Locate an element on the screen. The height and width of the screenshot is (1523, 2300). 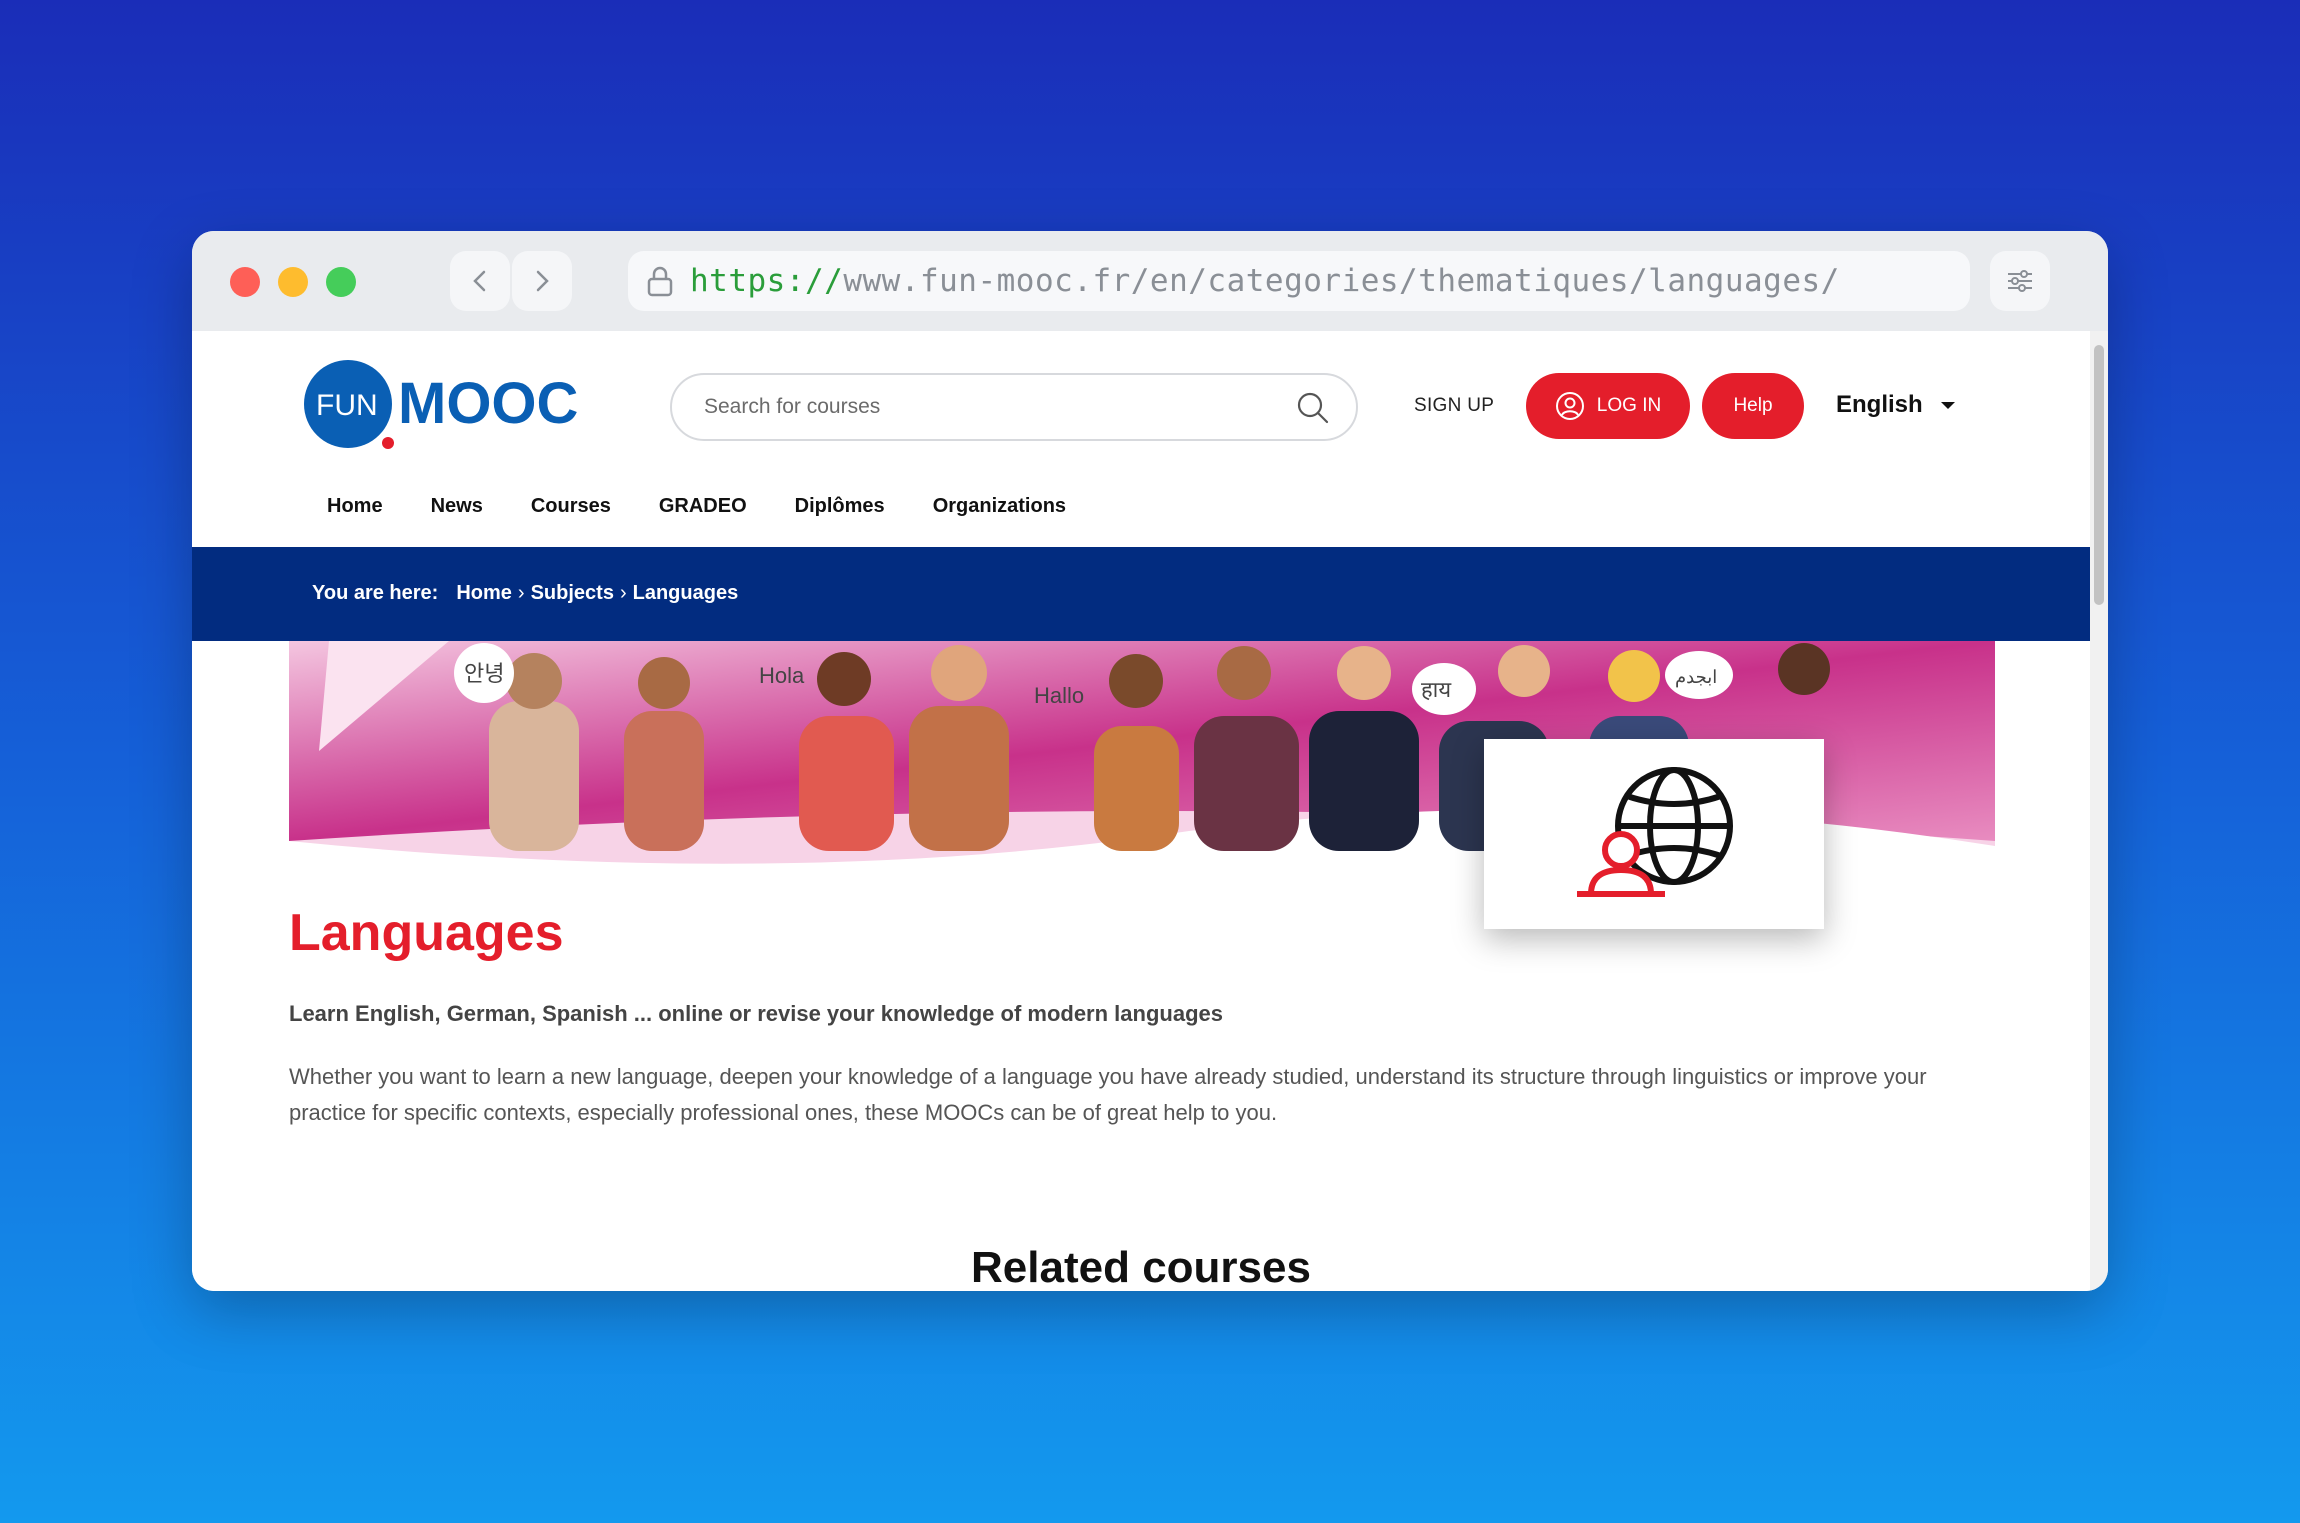
chevron-left-icon is located at coordinates (479, 281).